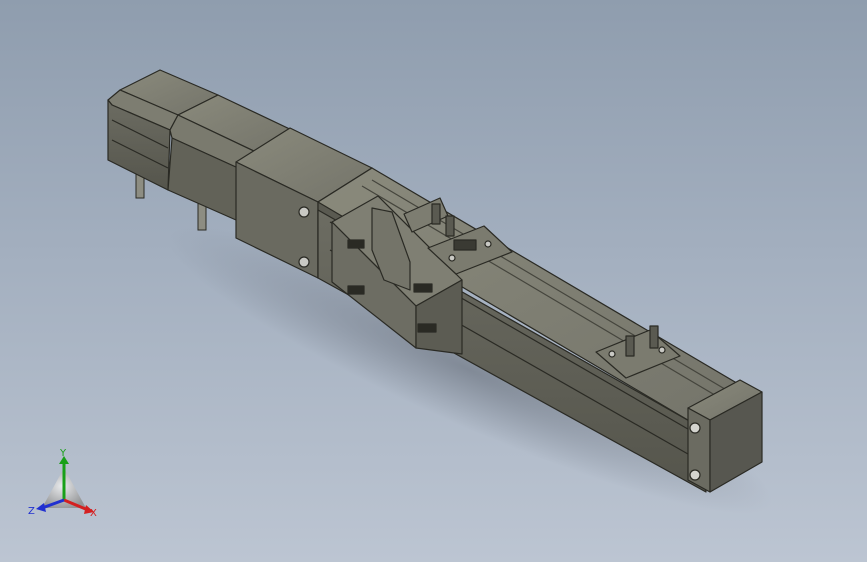 Image resolution: width=867 pixels, height=562 pixels. I want to click on y-axis-label: Y, so click(63, 453).